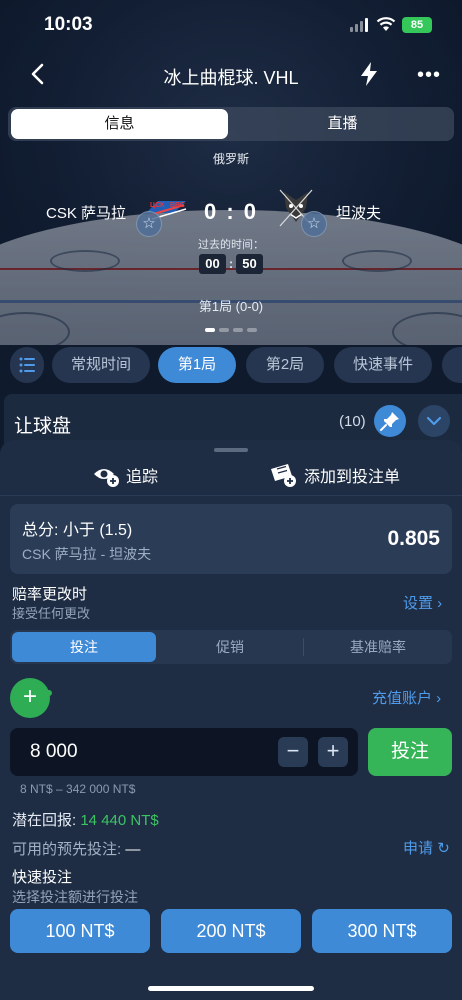 This screenshot has height=1000, width=462. I want to click on market-count: (10), so click(352, 421).